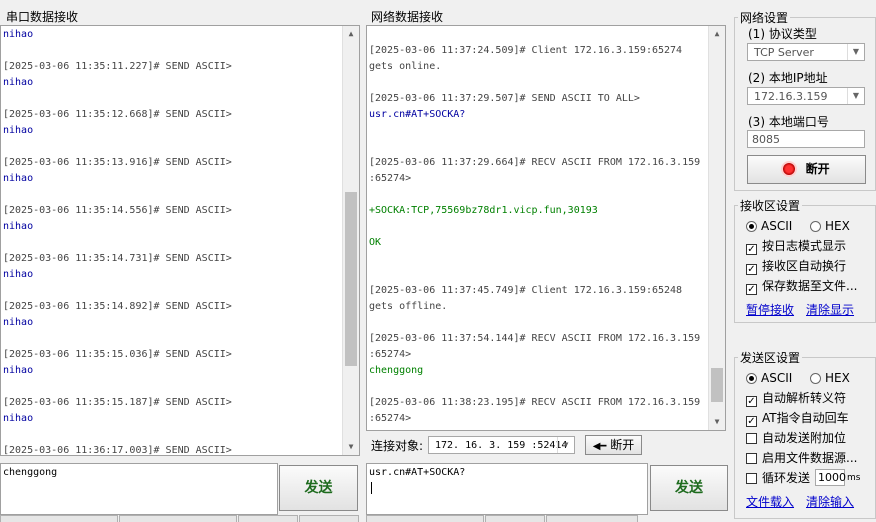 The image size is (876, 522). What do you see at coordinates (318, 488) in the screenshot?
I see `serial-send-button: 发送` at bounding box center [318, 488].